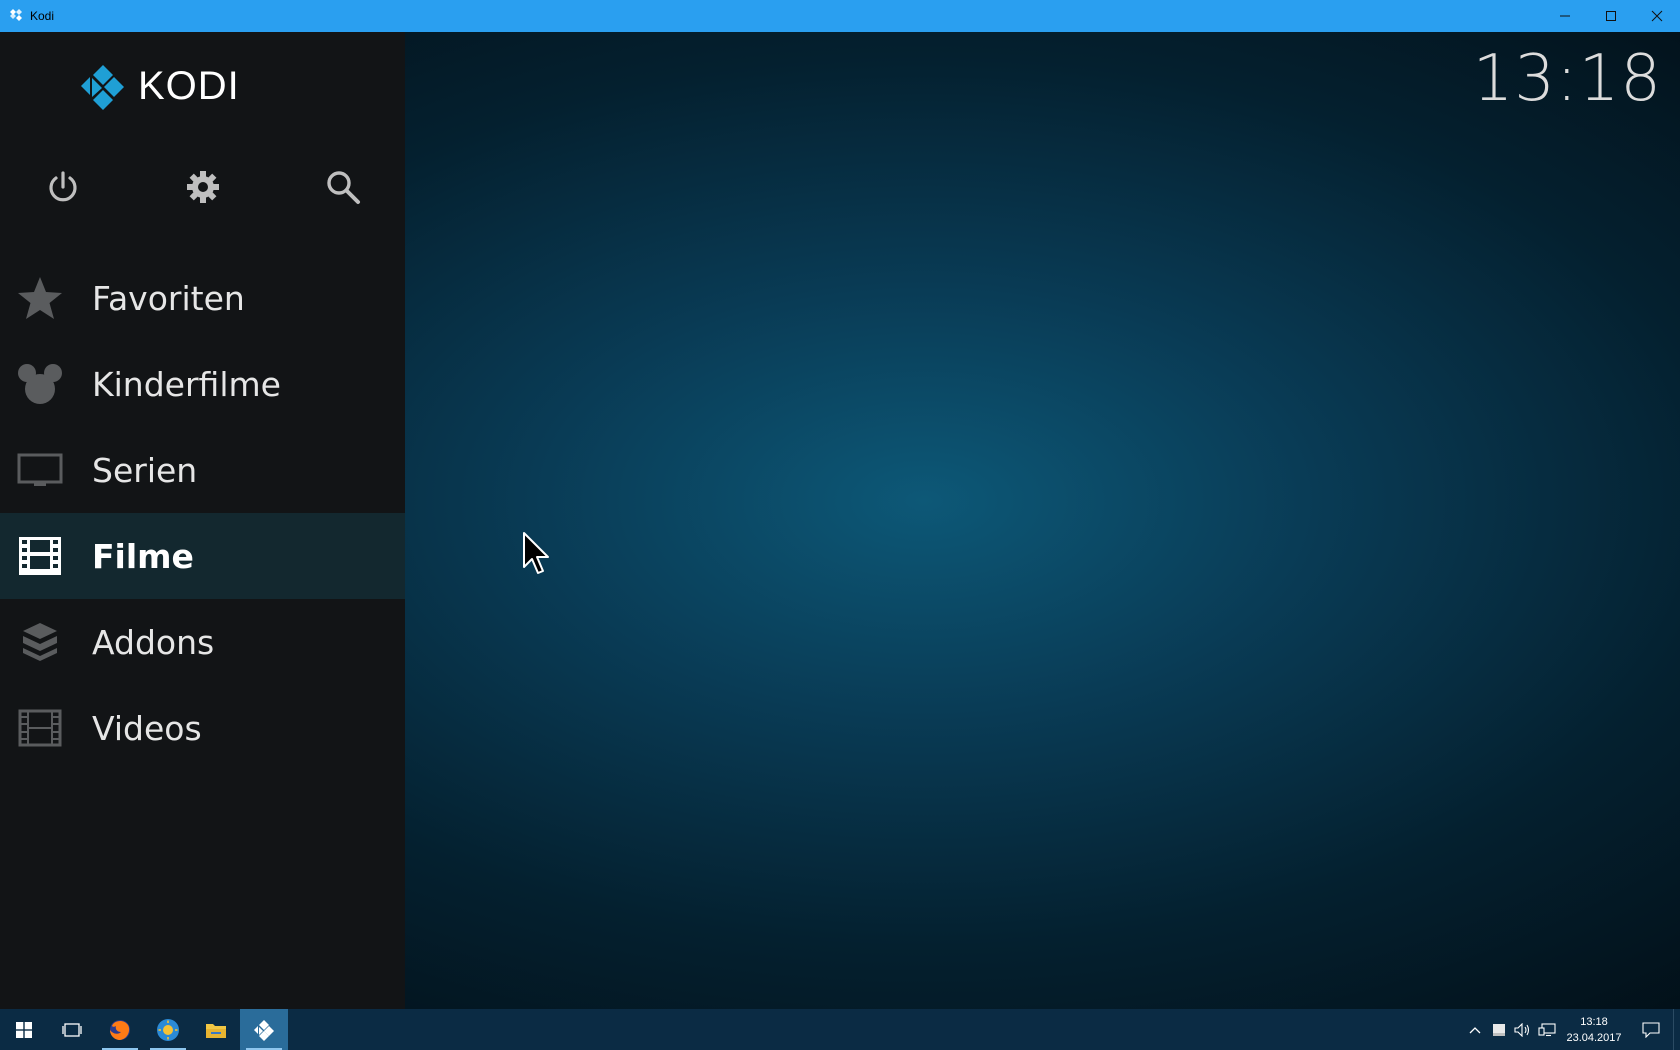 Image resolution: width=1680 pixels, height=1050 pixels. Describe the element at coordinates (1594, 1021) in the screenshot. I see `taskbar-time: 13:18` at that location.